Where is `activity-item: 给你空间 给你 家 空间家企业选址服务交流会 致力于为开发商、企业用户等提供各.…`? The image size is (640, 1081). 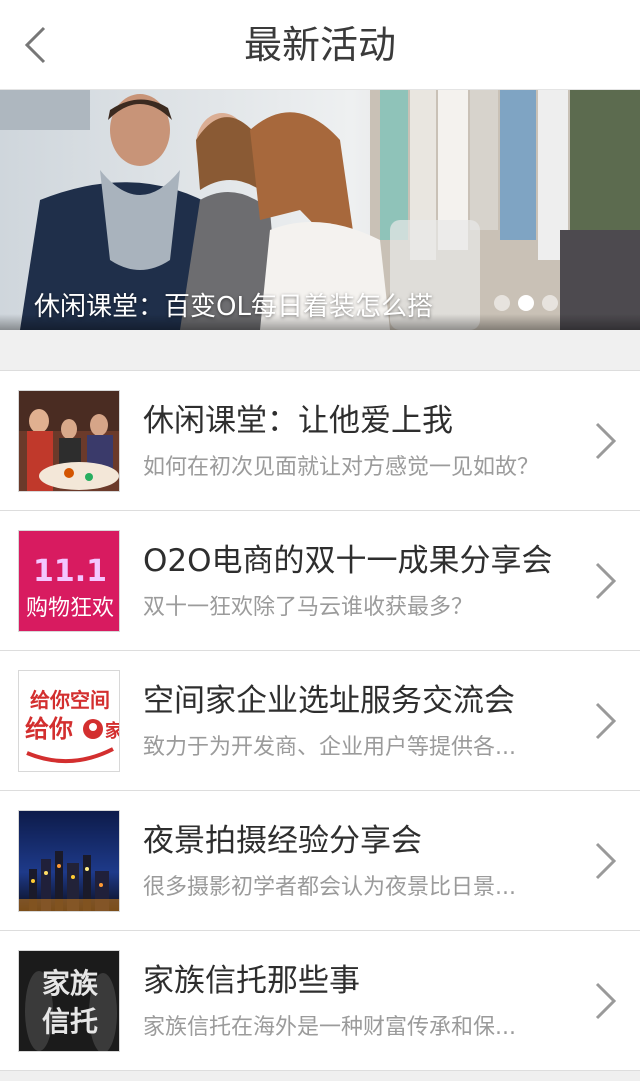 activity-item: 给你空间 给你 家 空间家企业选址服务交流会 致力于为开发商、企业用户等提供各.… is located at coordinates (320, 721).